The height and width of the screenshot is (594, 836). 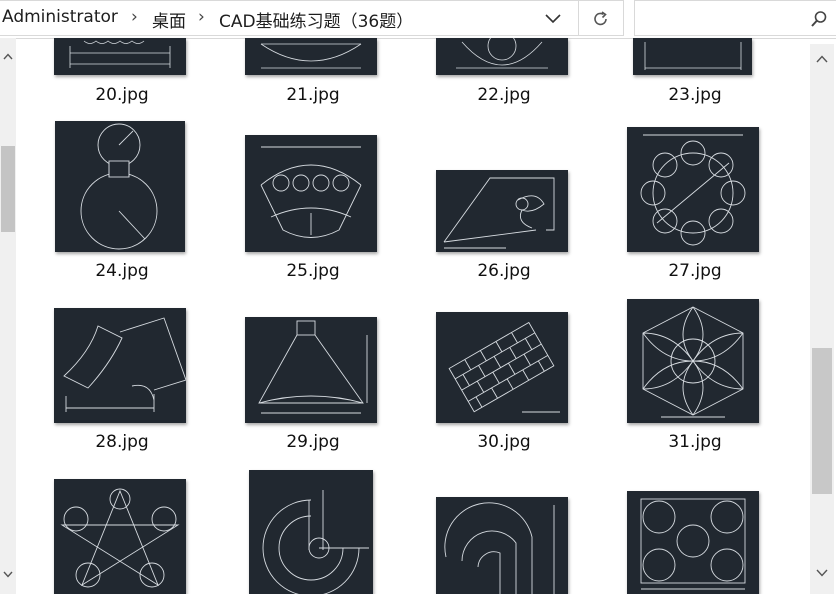 I want to click on file-item: 29.jpg, so click(x=313, y=378).